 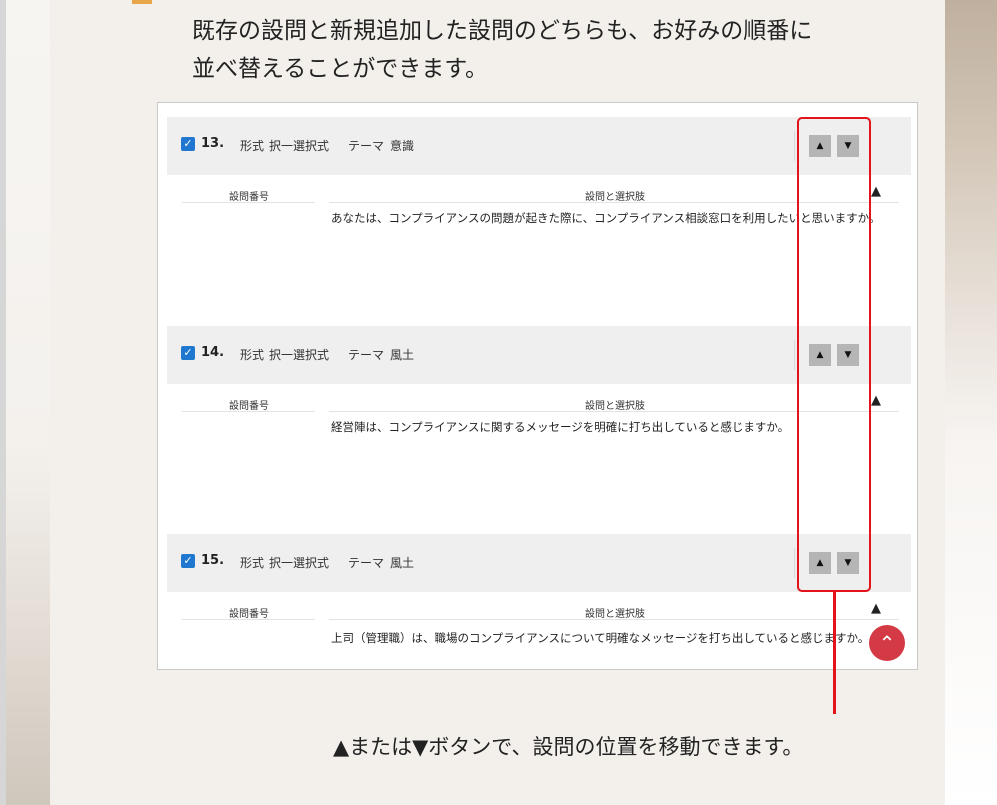 I want to click on right-decorative-strip, so click(x=971, y=402).